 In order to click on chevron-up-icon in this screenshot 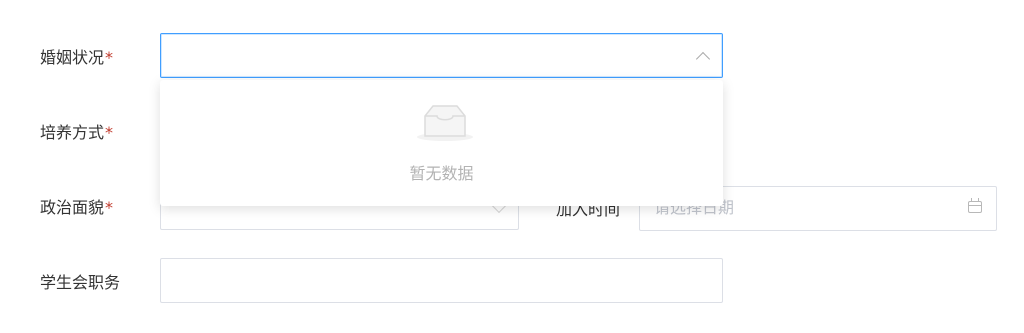, I will do `click(703, 58)`.